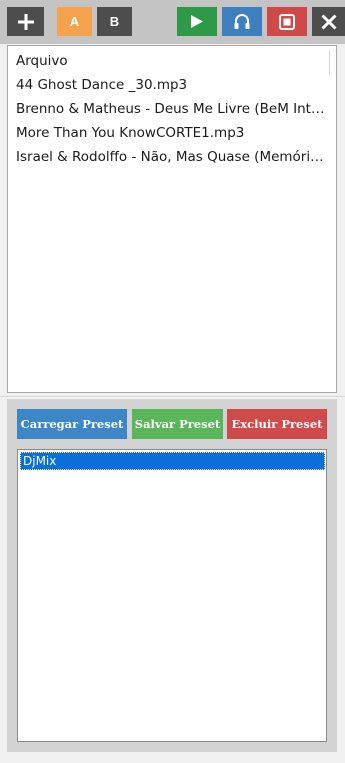 The image size is (345, 763). I want to click on delete-preset-button: Excluir Preset, so click(277, 424).